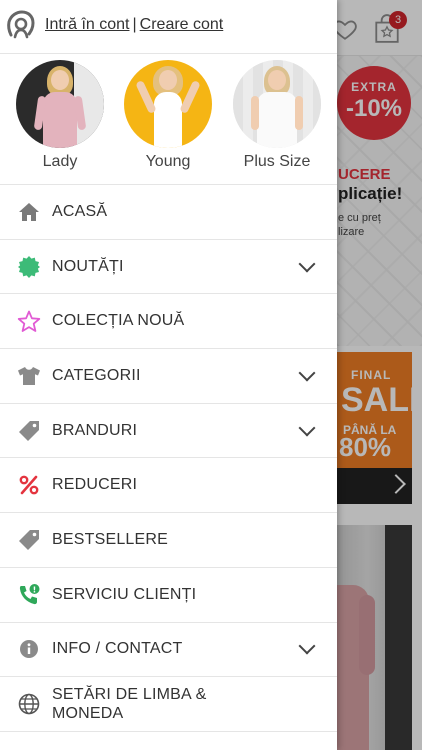 The width and height of the screenshot is (422, 750). I want to click on menu-item-new-collection-label: COLECȚIA NOUĂ, so click(118, 321).